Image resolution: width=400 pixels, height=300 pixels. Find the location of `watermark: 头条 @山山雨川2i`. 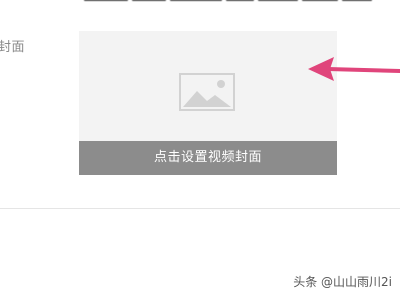

watermark: 头条 @山山雨川2i is located at coordinates (342, 282).